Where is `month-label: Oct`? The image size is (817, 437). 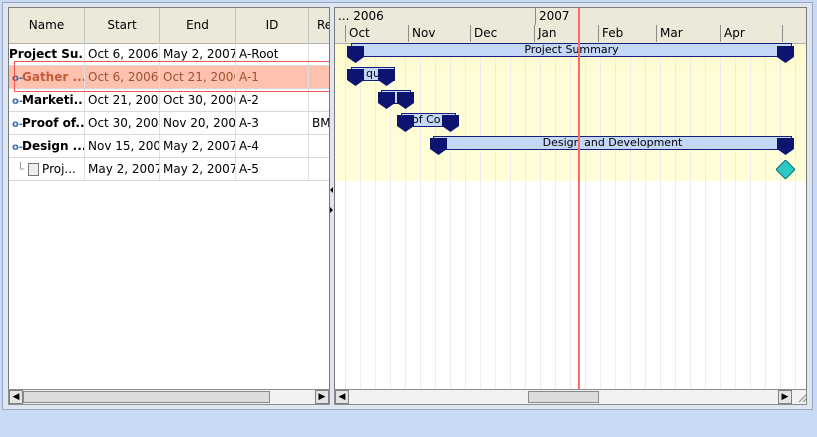 month-label: Oct is located at coordinates (376, 33).